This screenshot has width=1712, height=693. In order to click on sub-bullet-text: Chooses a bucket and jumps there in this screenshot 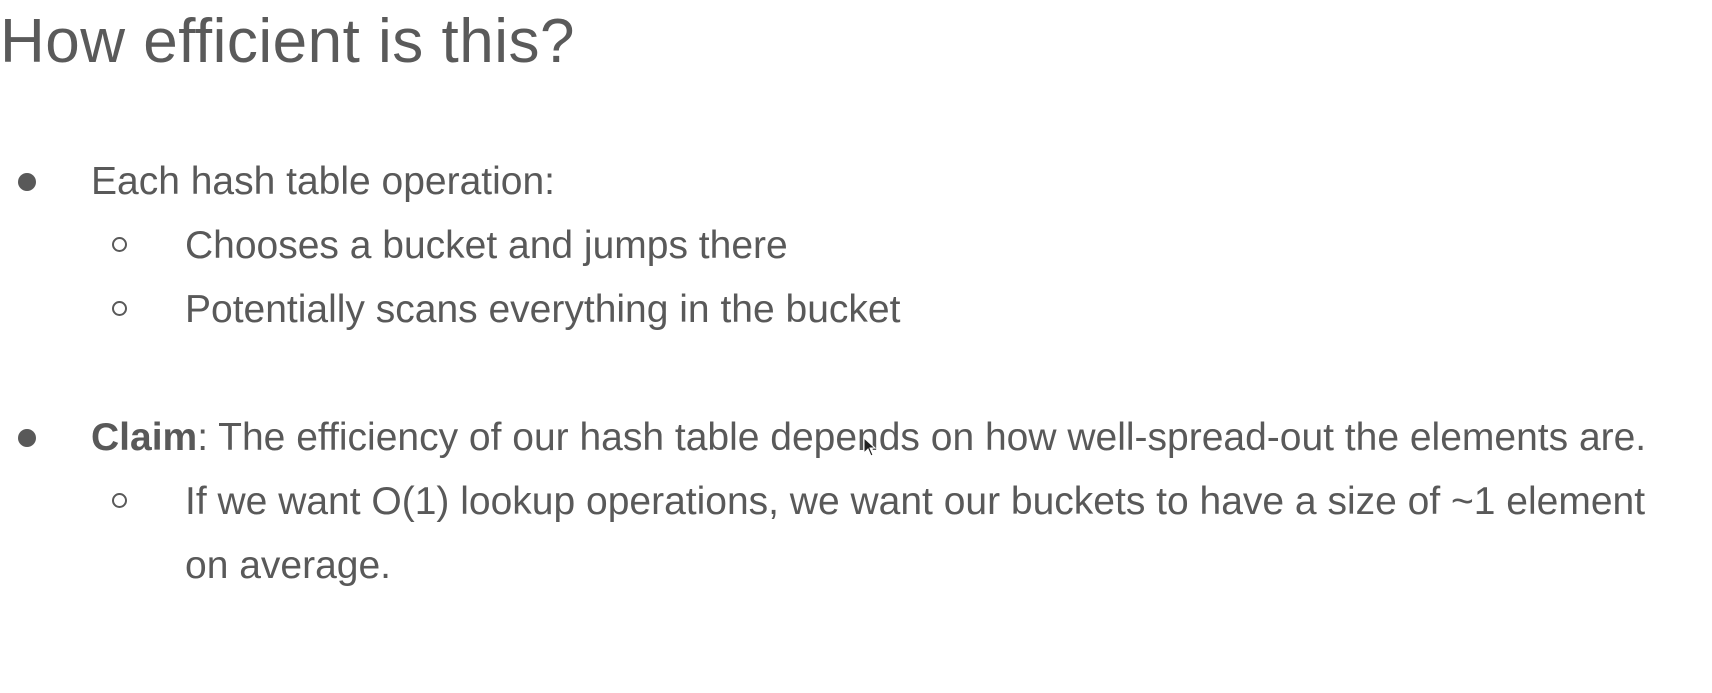, I will do `click(486, 245)`.